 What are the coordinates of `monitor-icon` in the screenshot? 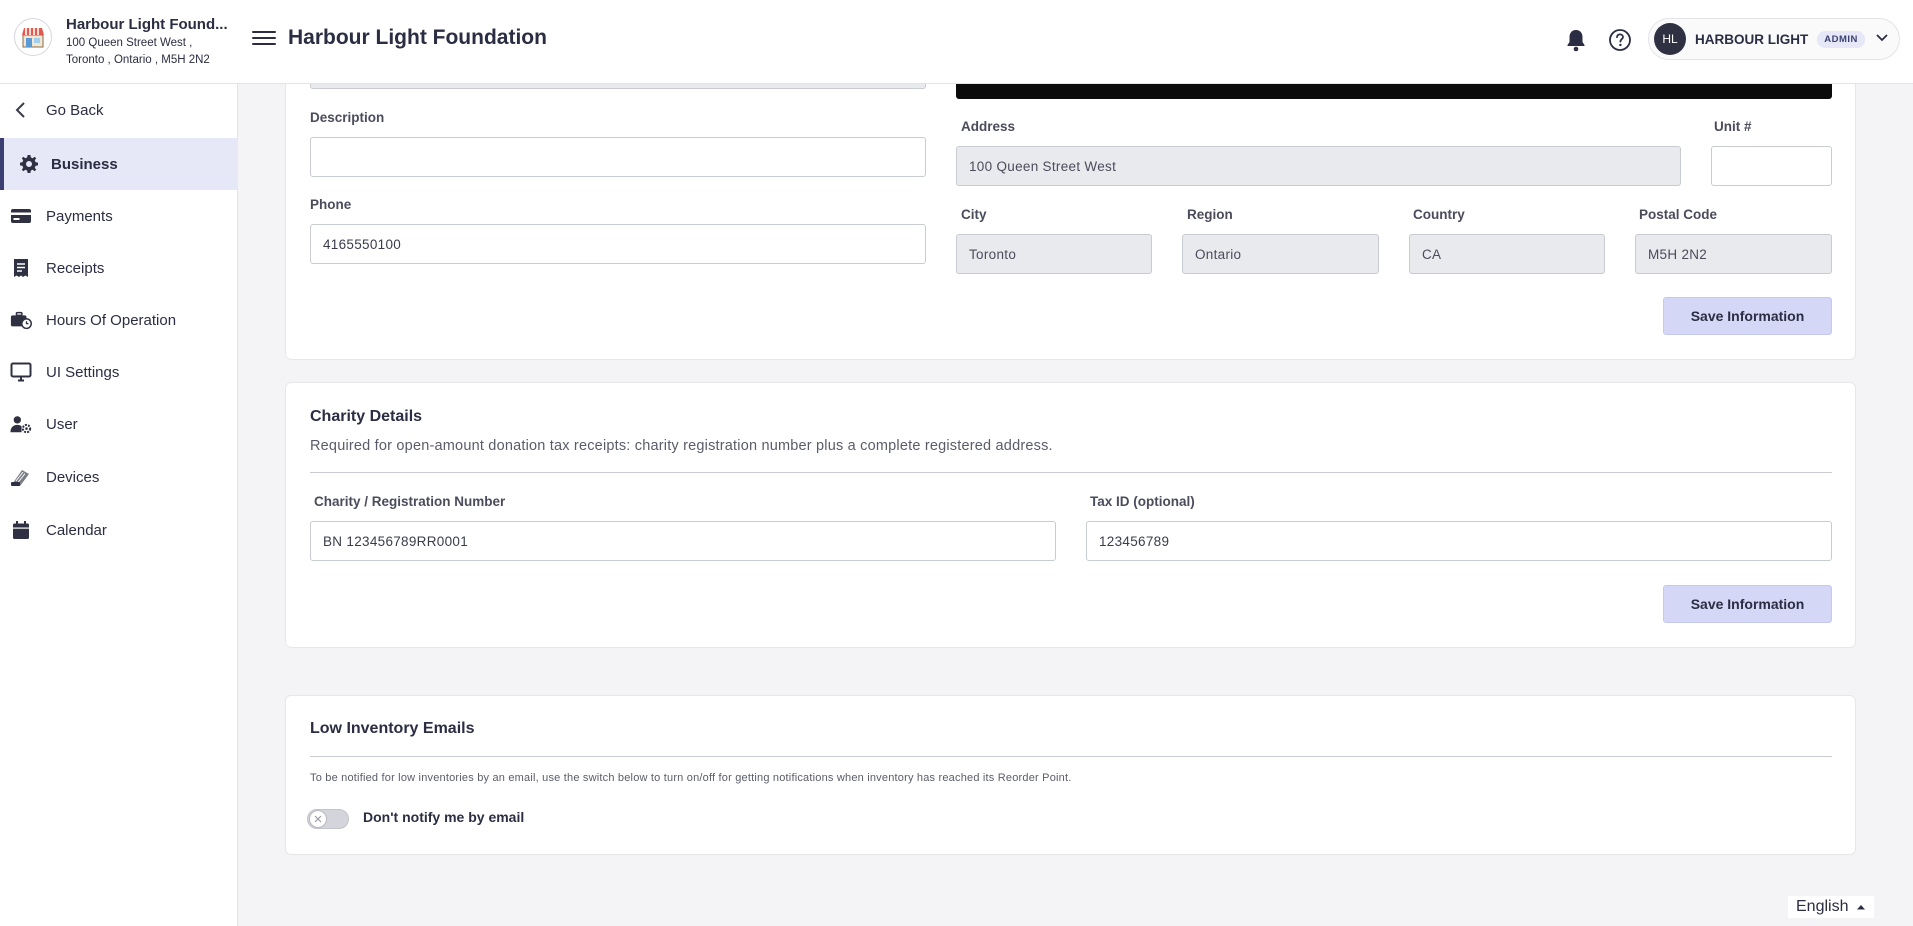 It's located at (21, 372).